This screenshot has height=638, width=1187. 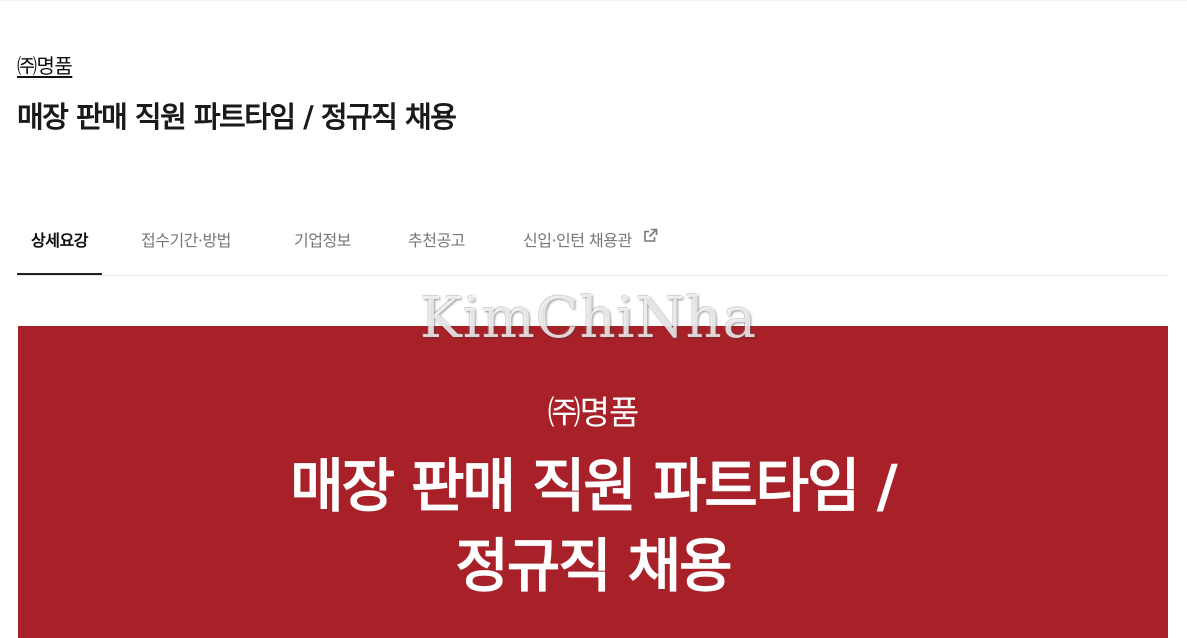 What do you see at coordinates (594, 566) in the screenshot?
I see `banner-title-line-2: 정규직 채용` at bounding box center [594, 566].